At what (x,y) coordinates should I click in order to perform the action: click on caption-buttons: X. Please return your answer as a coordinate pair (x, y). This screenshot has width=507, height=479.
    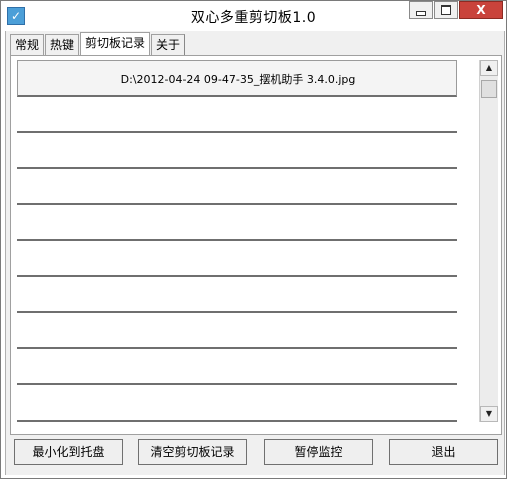
    Looking at the image, I should click on (455, 11).